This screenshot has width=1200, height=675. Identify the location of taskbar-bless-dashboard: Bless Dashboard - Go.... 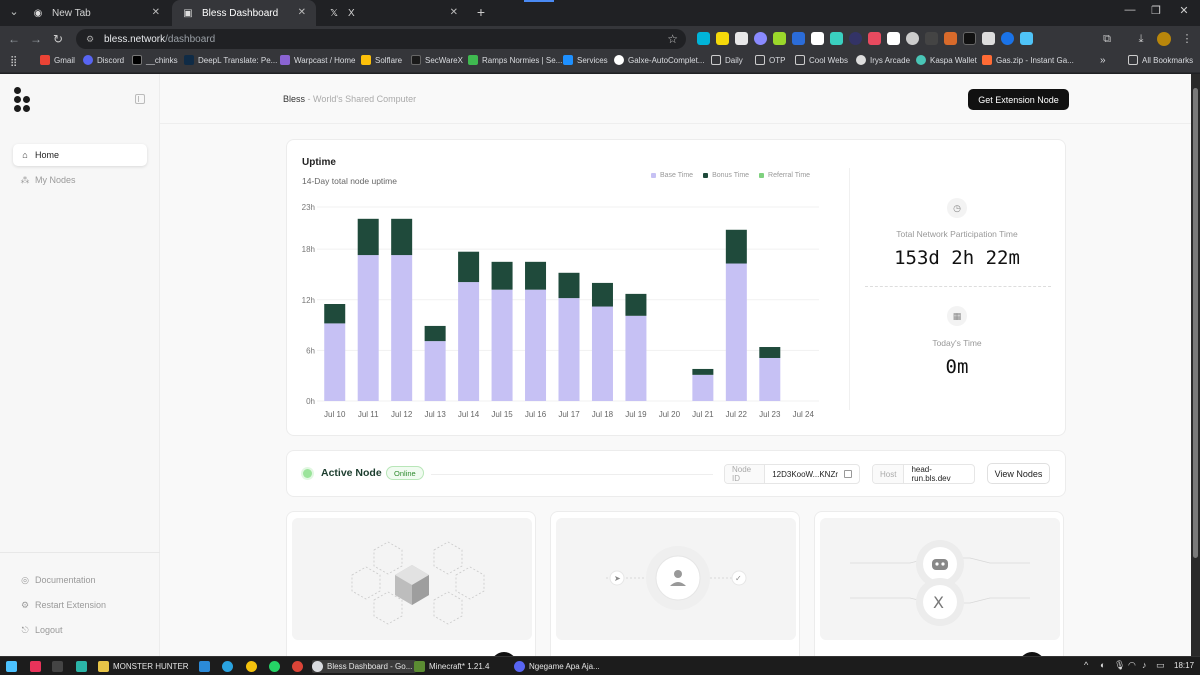
(364, 666).